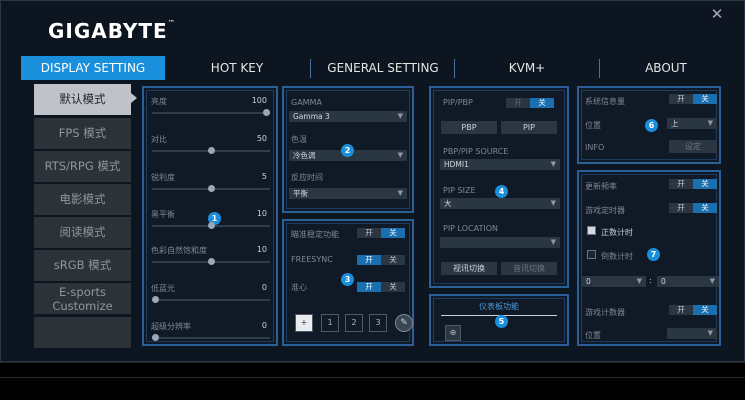 The image size is (745, 400). I want to click on section-badge: 6, so click(651, 125).